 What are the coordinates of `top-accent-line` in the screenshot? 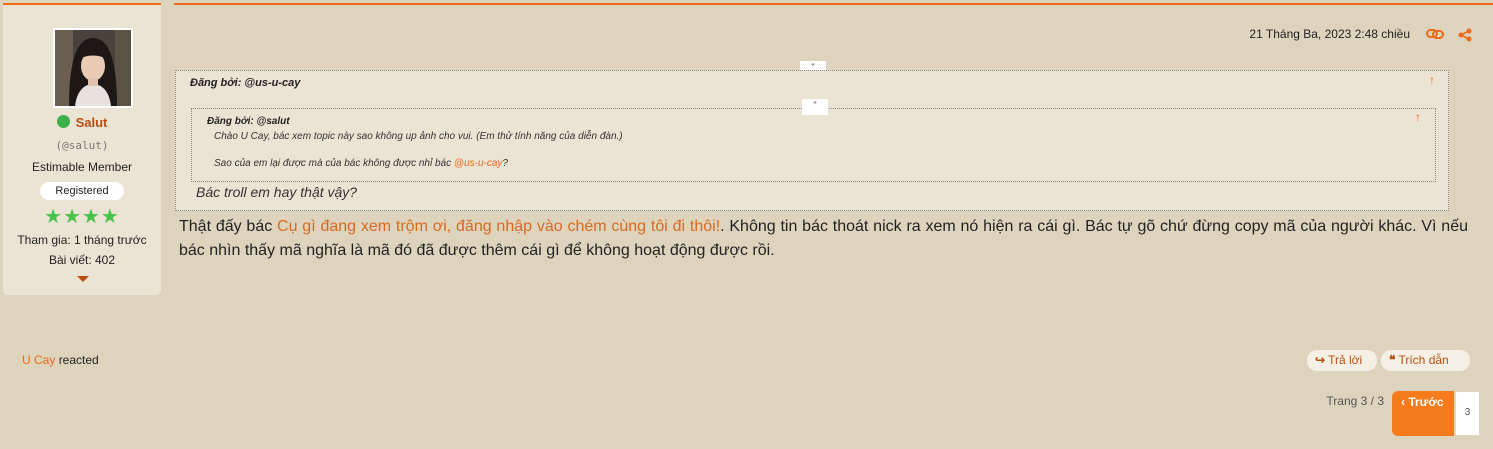 It's located at (833, 4).